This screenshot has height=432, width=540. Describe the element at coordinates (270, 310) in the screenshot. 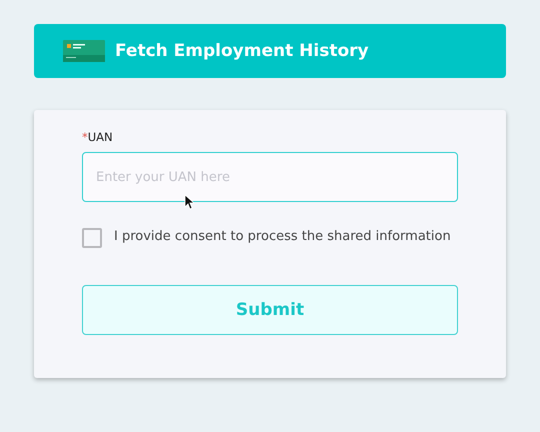

I see `submit-button: Submit` at that location.